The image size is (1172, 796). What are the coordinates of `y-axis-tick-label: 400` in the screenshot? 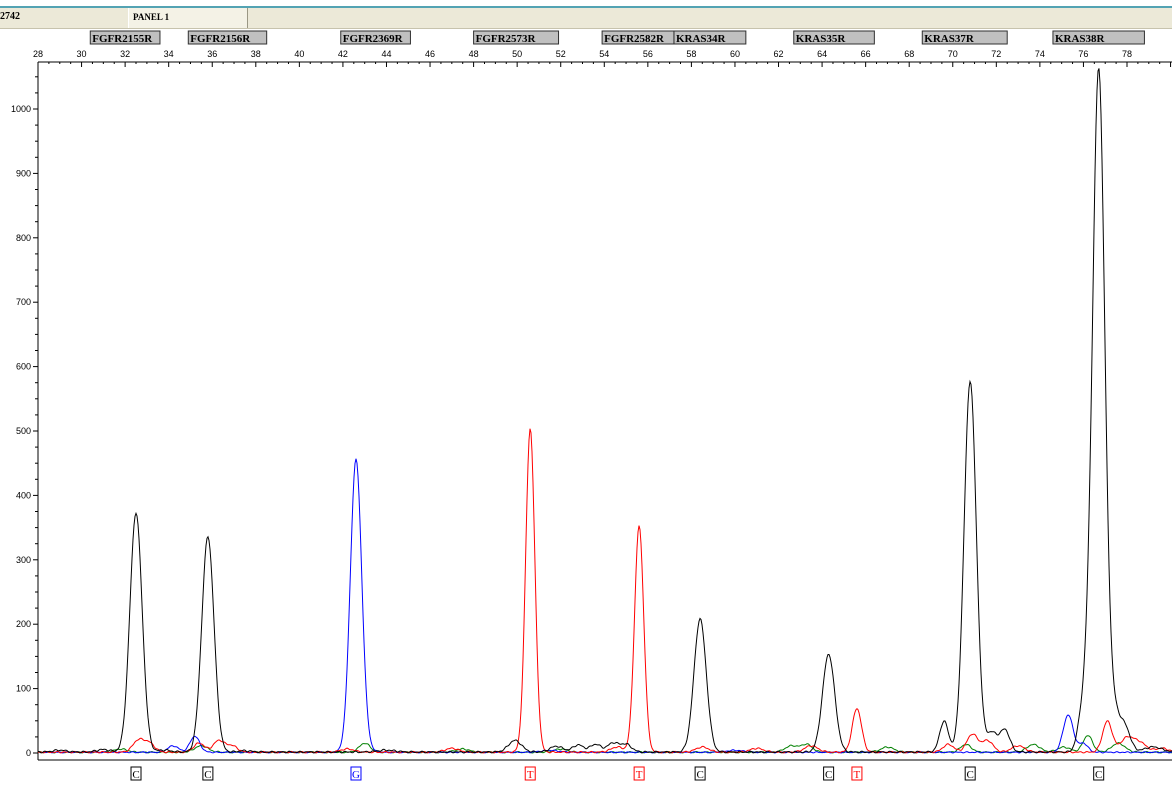 It's located at (23, 495).